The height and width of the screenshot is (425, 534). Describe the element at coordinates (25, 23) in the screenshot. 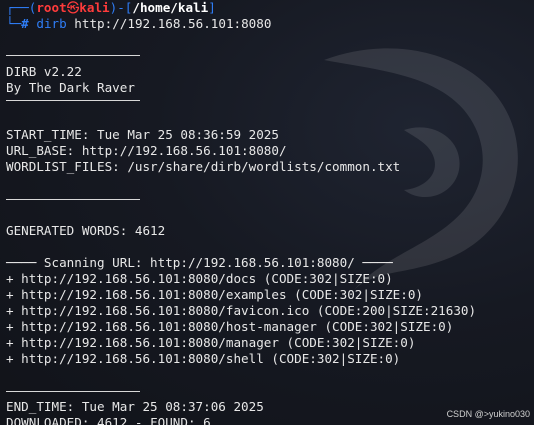

I see `prompt-symbol: #` at that location.